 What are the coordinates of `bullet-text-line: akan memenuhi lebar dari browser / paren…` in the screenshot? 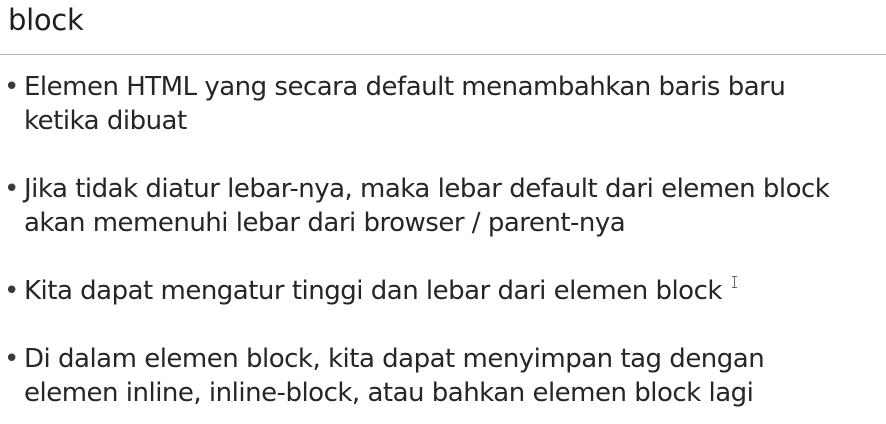 It's located at (325, 223).